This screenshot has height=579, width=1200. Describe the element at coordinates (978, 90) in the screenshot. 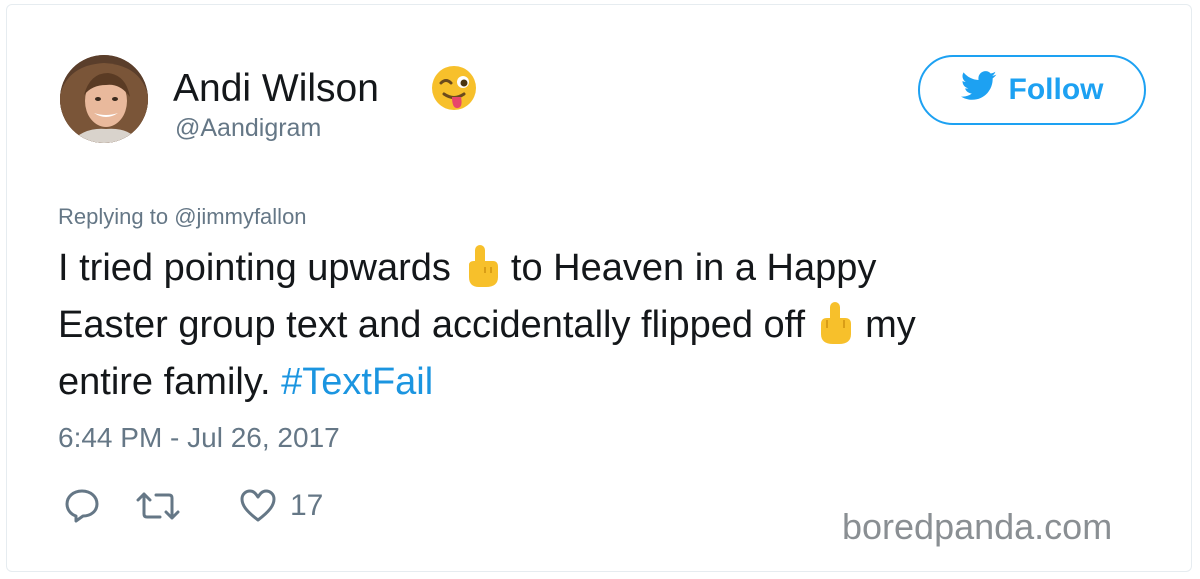

I see `twitter-bird-icon` at that location.